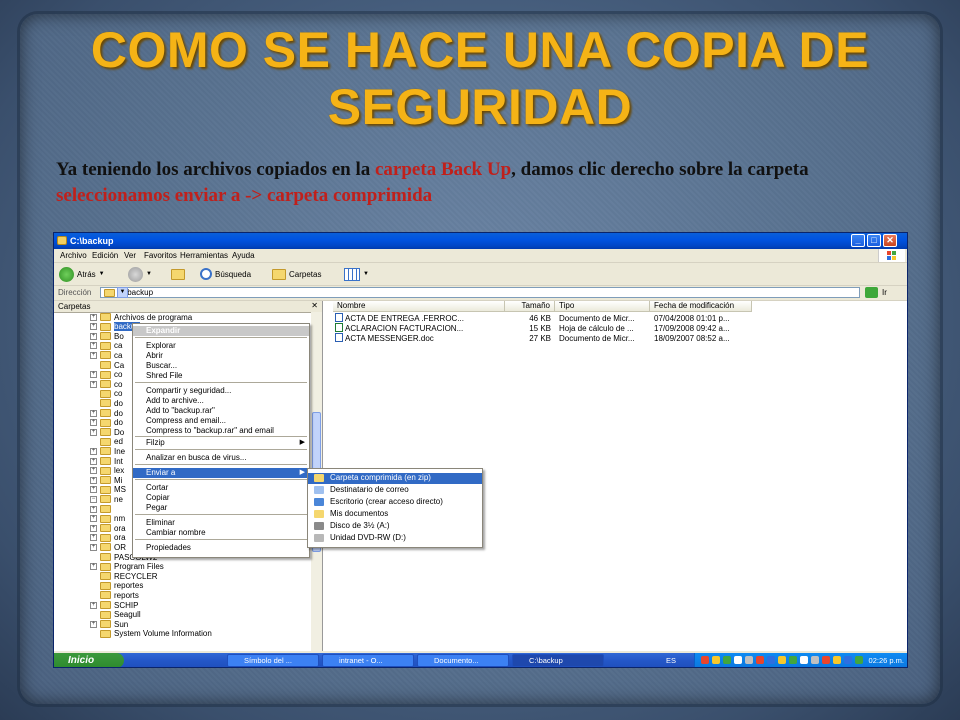  What do you see at coordinates (480, 292) in the screenshot?
I see `address-input: C:\backup ▼` at bounding box center [480, 292].